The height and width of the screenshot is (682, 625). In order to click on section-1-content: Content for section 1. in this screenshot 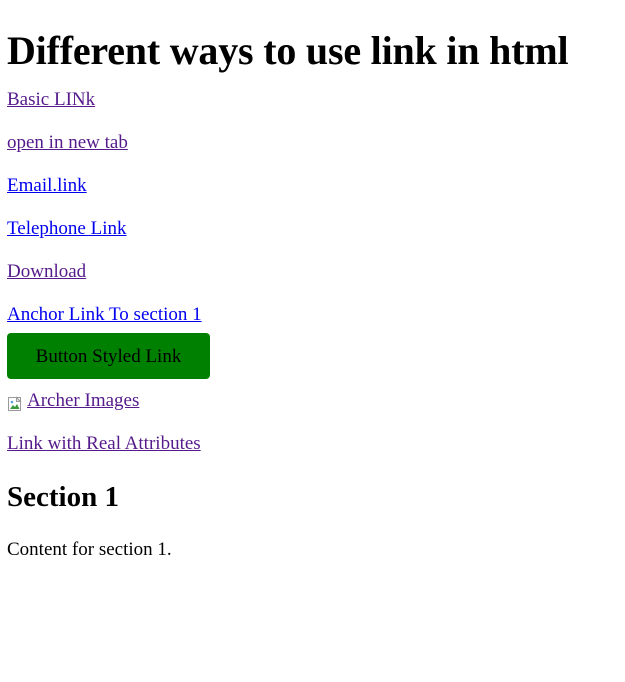, I will do `click(89, 549)`.